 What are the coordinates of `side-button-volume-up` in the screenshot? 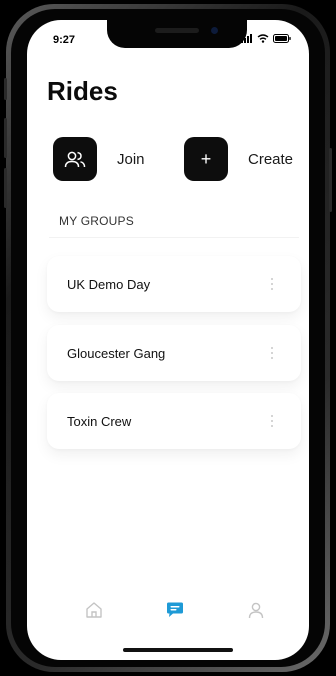 It's located at (5, 138).